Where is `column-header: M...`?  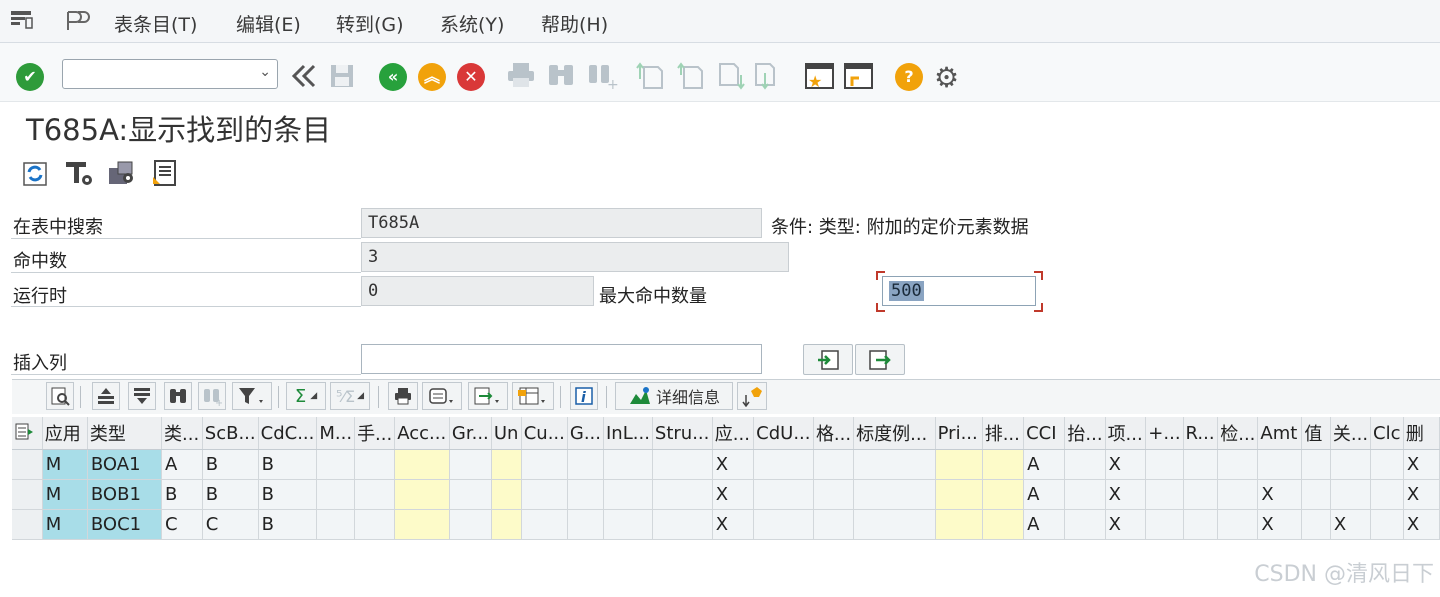 column-header: M... is located at coordinates (336, 433).